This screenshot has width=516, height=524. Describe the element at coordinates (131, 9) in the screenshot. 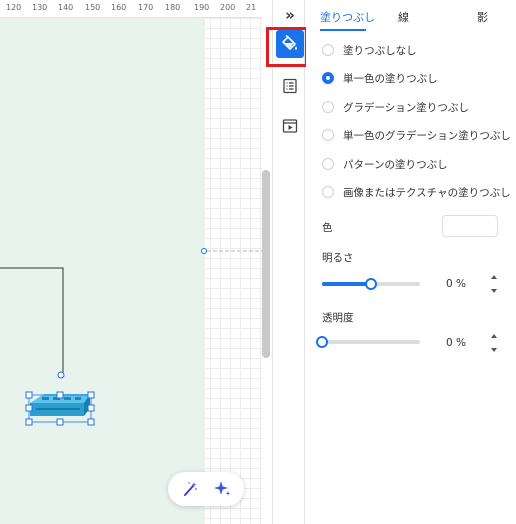

I see `horizontal-ruler: 120 130 140 150 160 170 180 190 200 21` at that location.